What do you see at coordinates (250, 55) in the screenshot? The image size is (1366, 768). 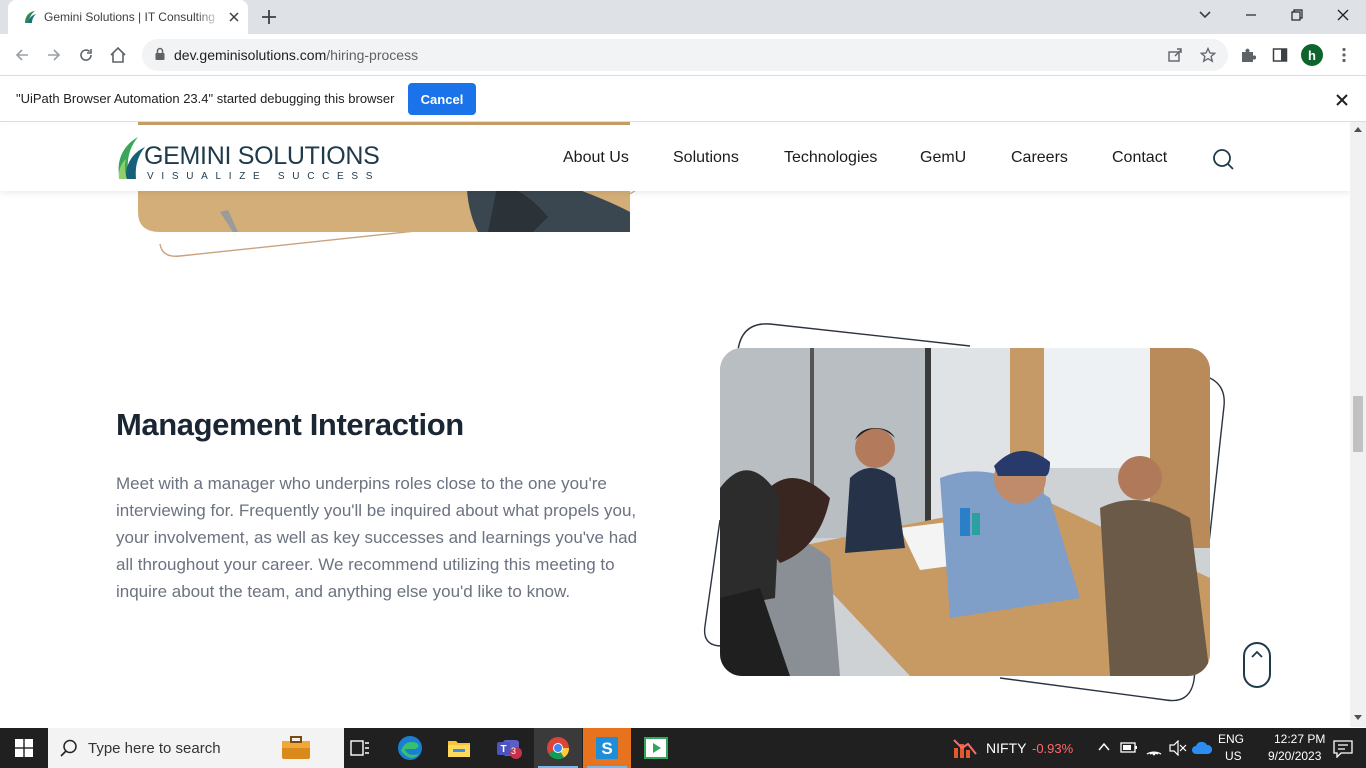 I see `url-host: dev.geminisolutions.com` at bounding box center [250, 55].